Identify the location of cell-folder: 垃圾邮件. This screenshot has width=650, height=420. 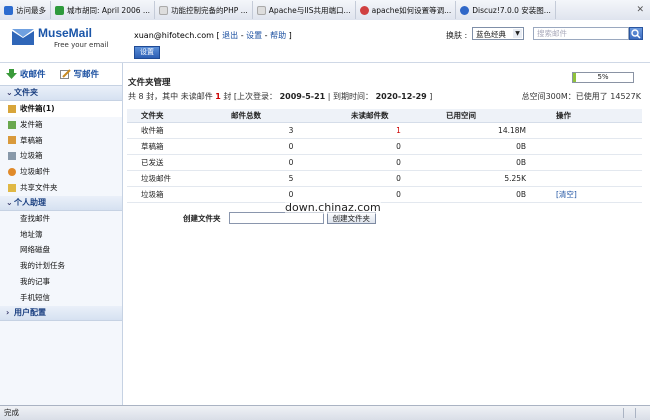
(179, 178).